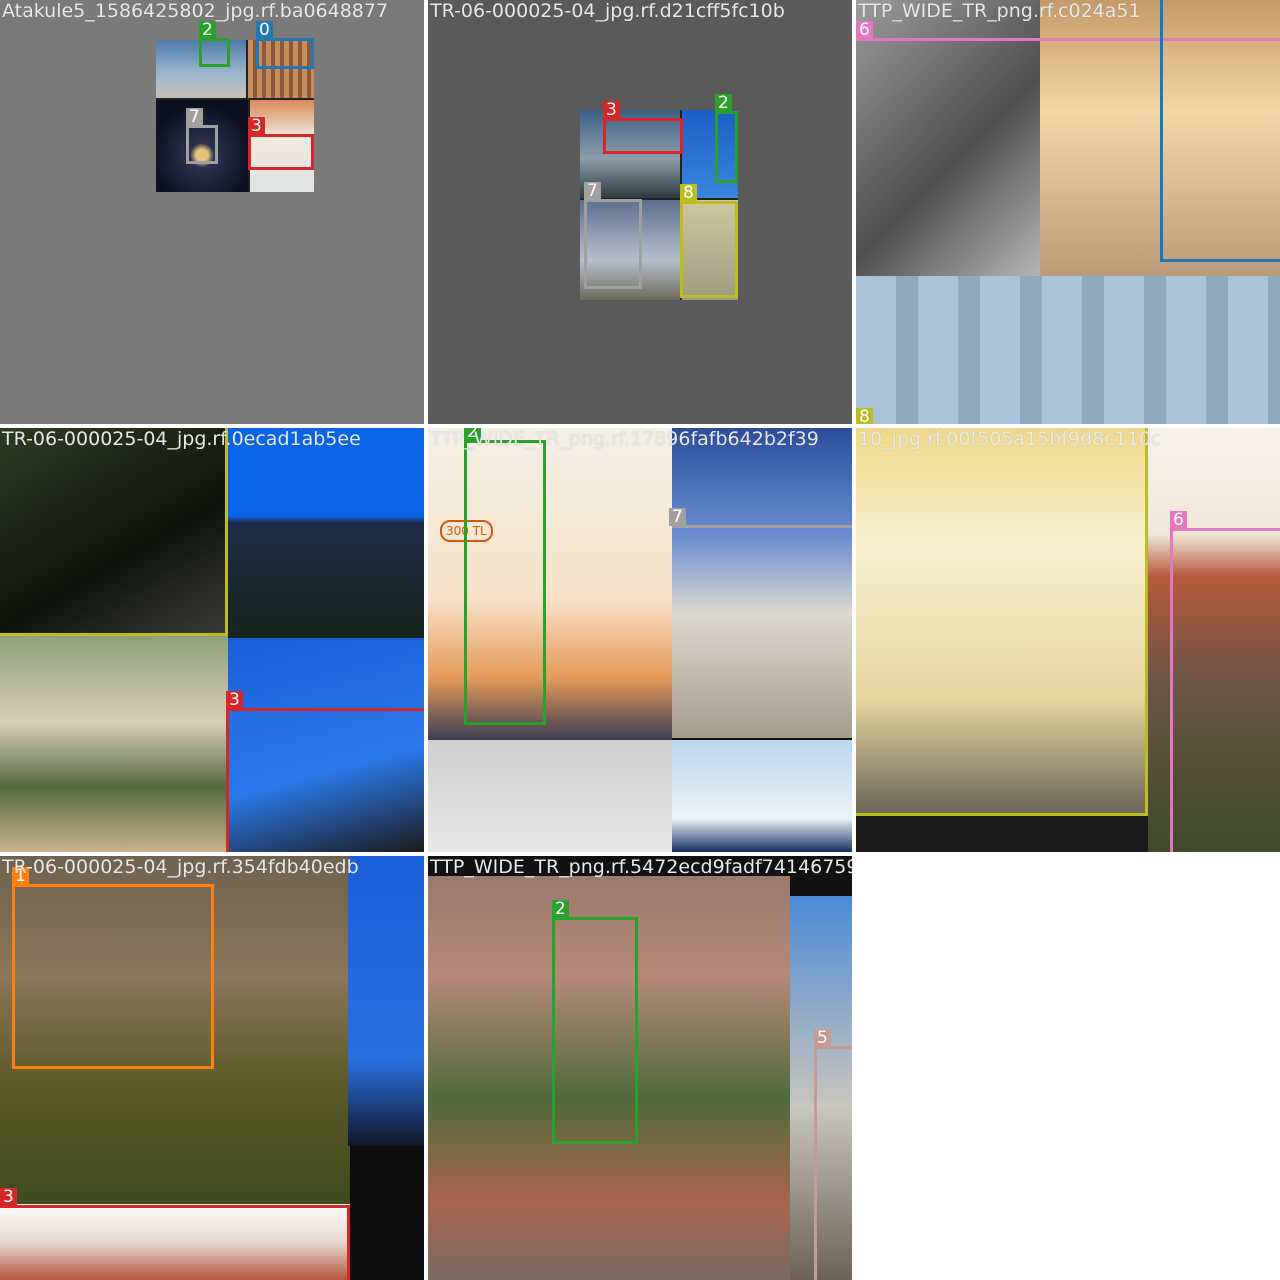  I want to click on bbox-class-0: 0, so click(285, 45).